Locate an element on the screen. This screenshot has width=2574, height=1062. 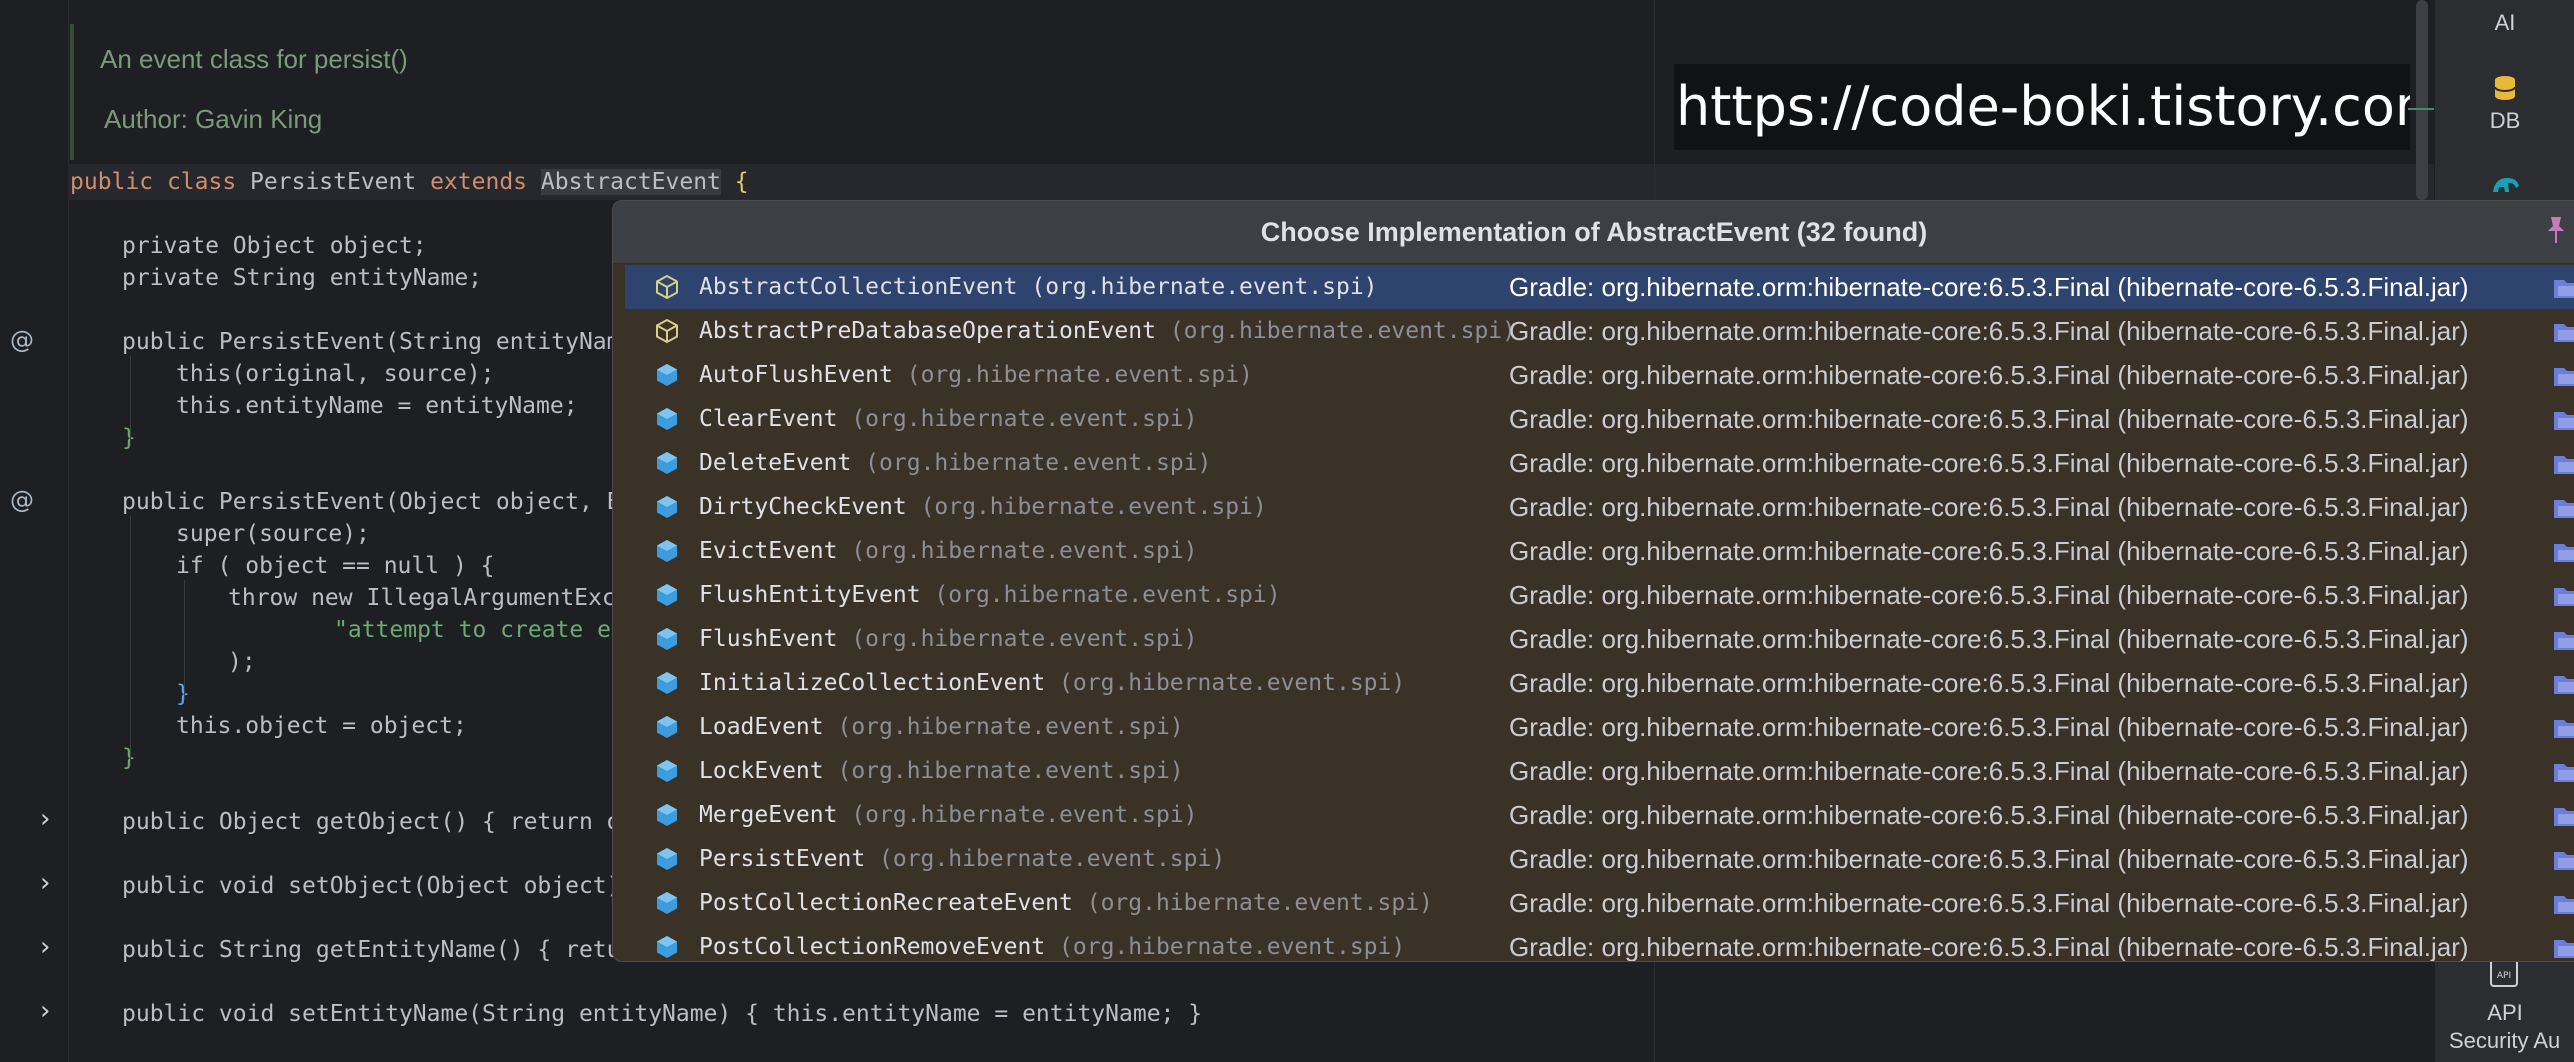
implementation-class-name: FlushEvent (org.hibernate.event.spi) is located at coordinates (948, 639).